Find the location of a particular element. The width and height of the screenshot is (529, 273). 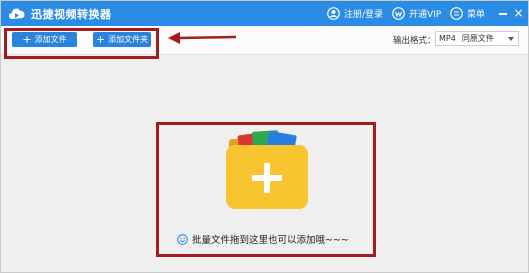

login-button: 注册/登录 is located at coordinates (355, 13).